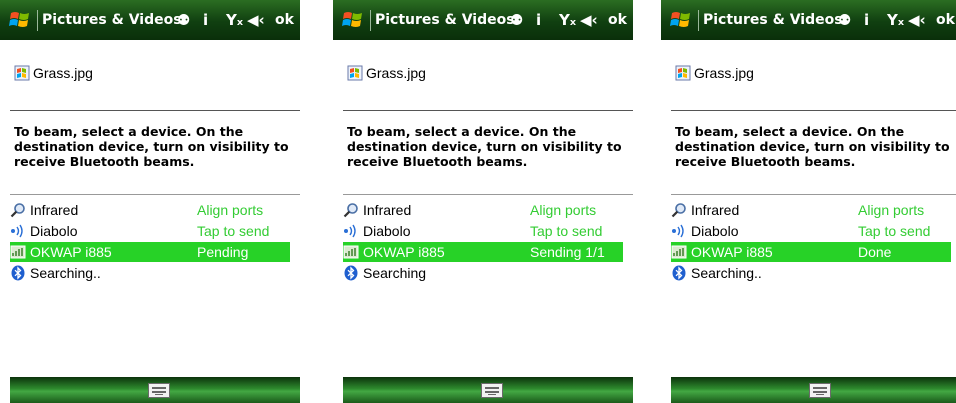  What do you see at coordinates (811, 252) in the screenshot?
I see `device-row-okwap: OKWAP i885 Done` at bounding box center [811, 252].